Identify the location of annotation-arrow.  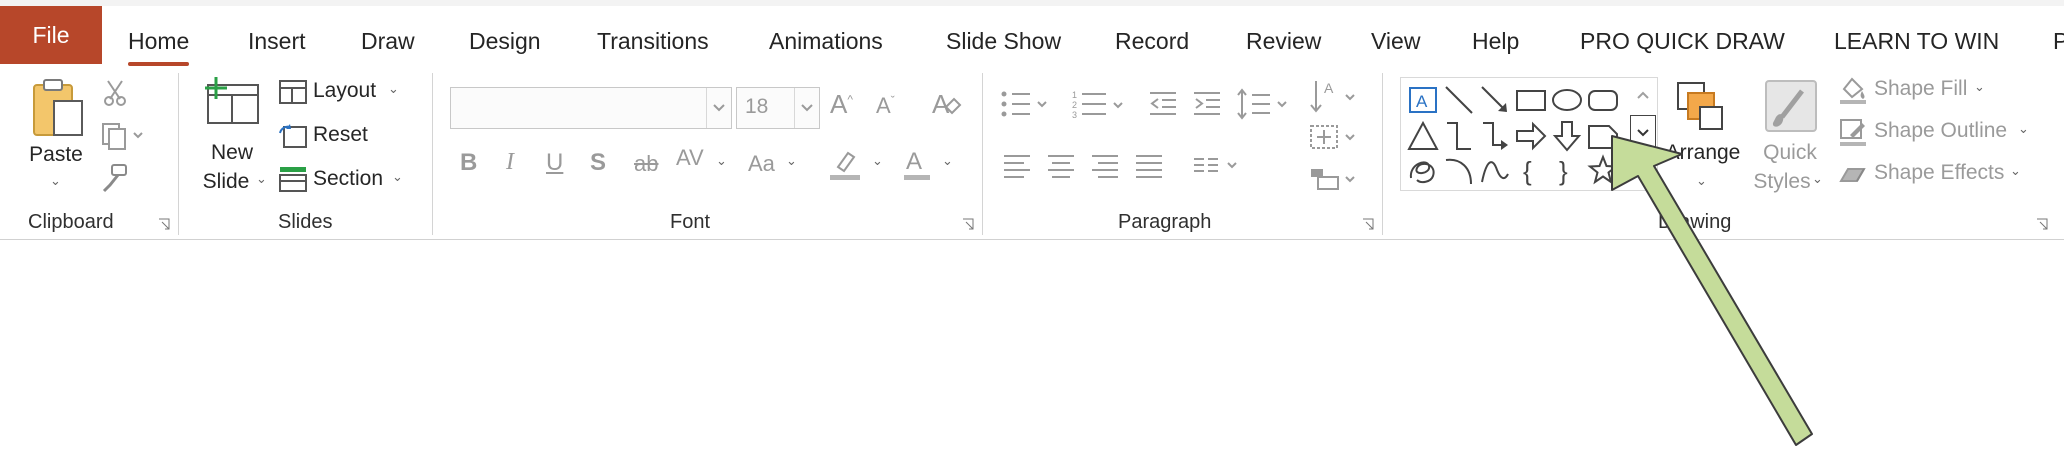
(1712, 290).